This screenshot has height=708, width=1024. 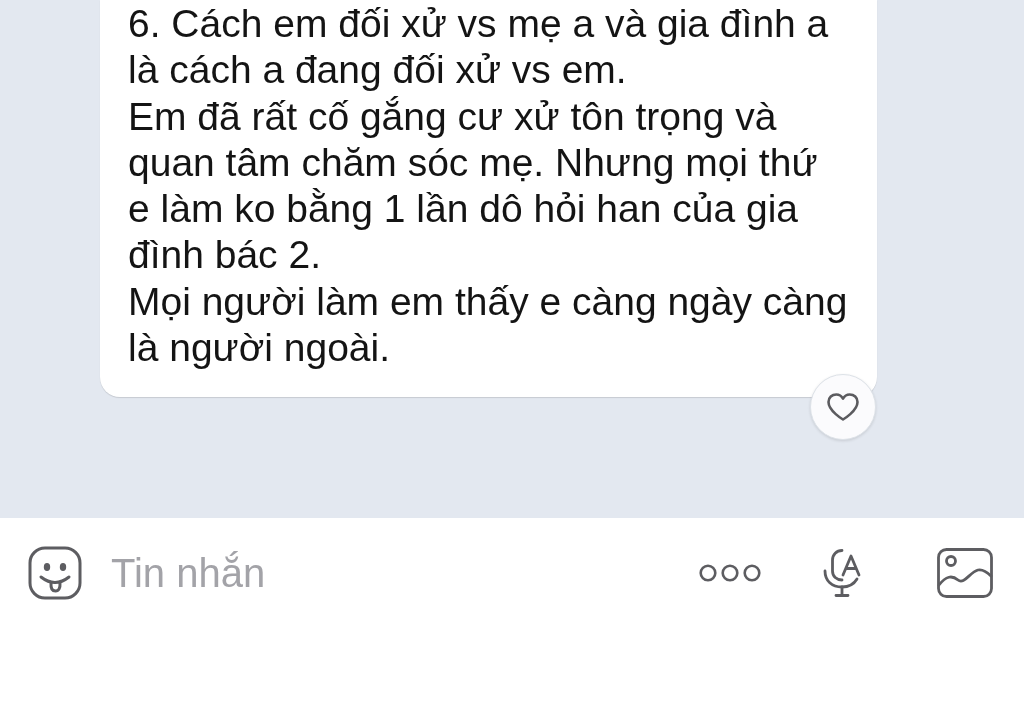 What do you see at coordinates (488, 325) in the screenshot?
I see `message-text: Mọi người làm em thấy e càng ngày càng là người ngoài.` at bounding box center [488, 325].